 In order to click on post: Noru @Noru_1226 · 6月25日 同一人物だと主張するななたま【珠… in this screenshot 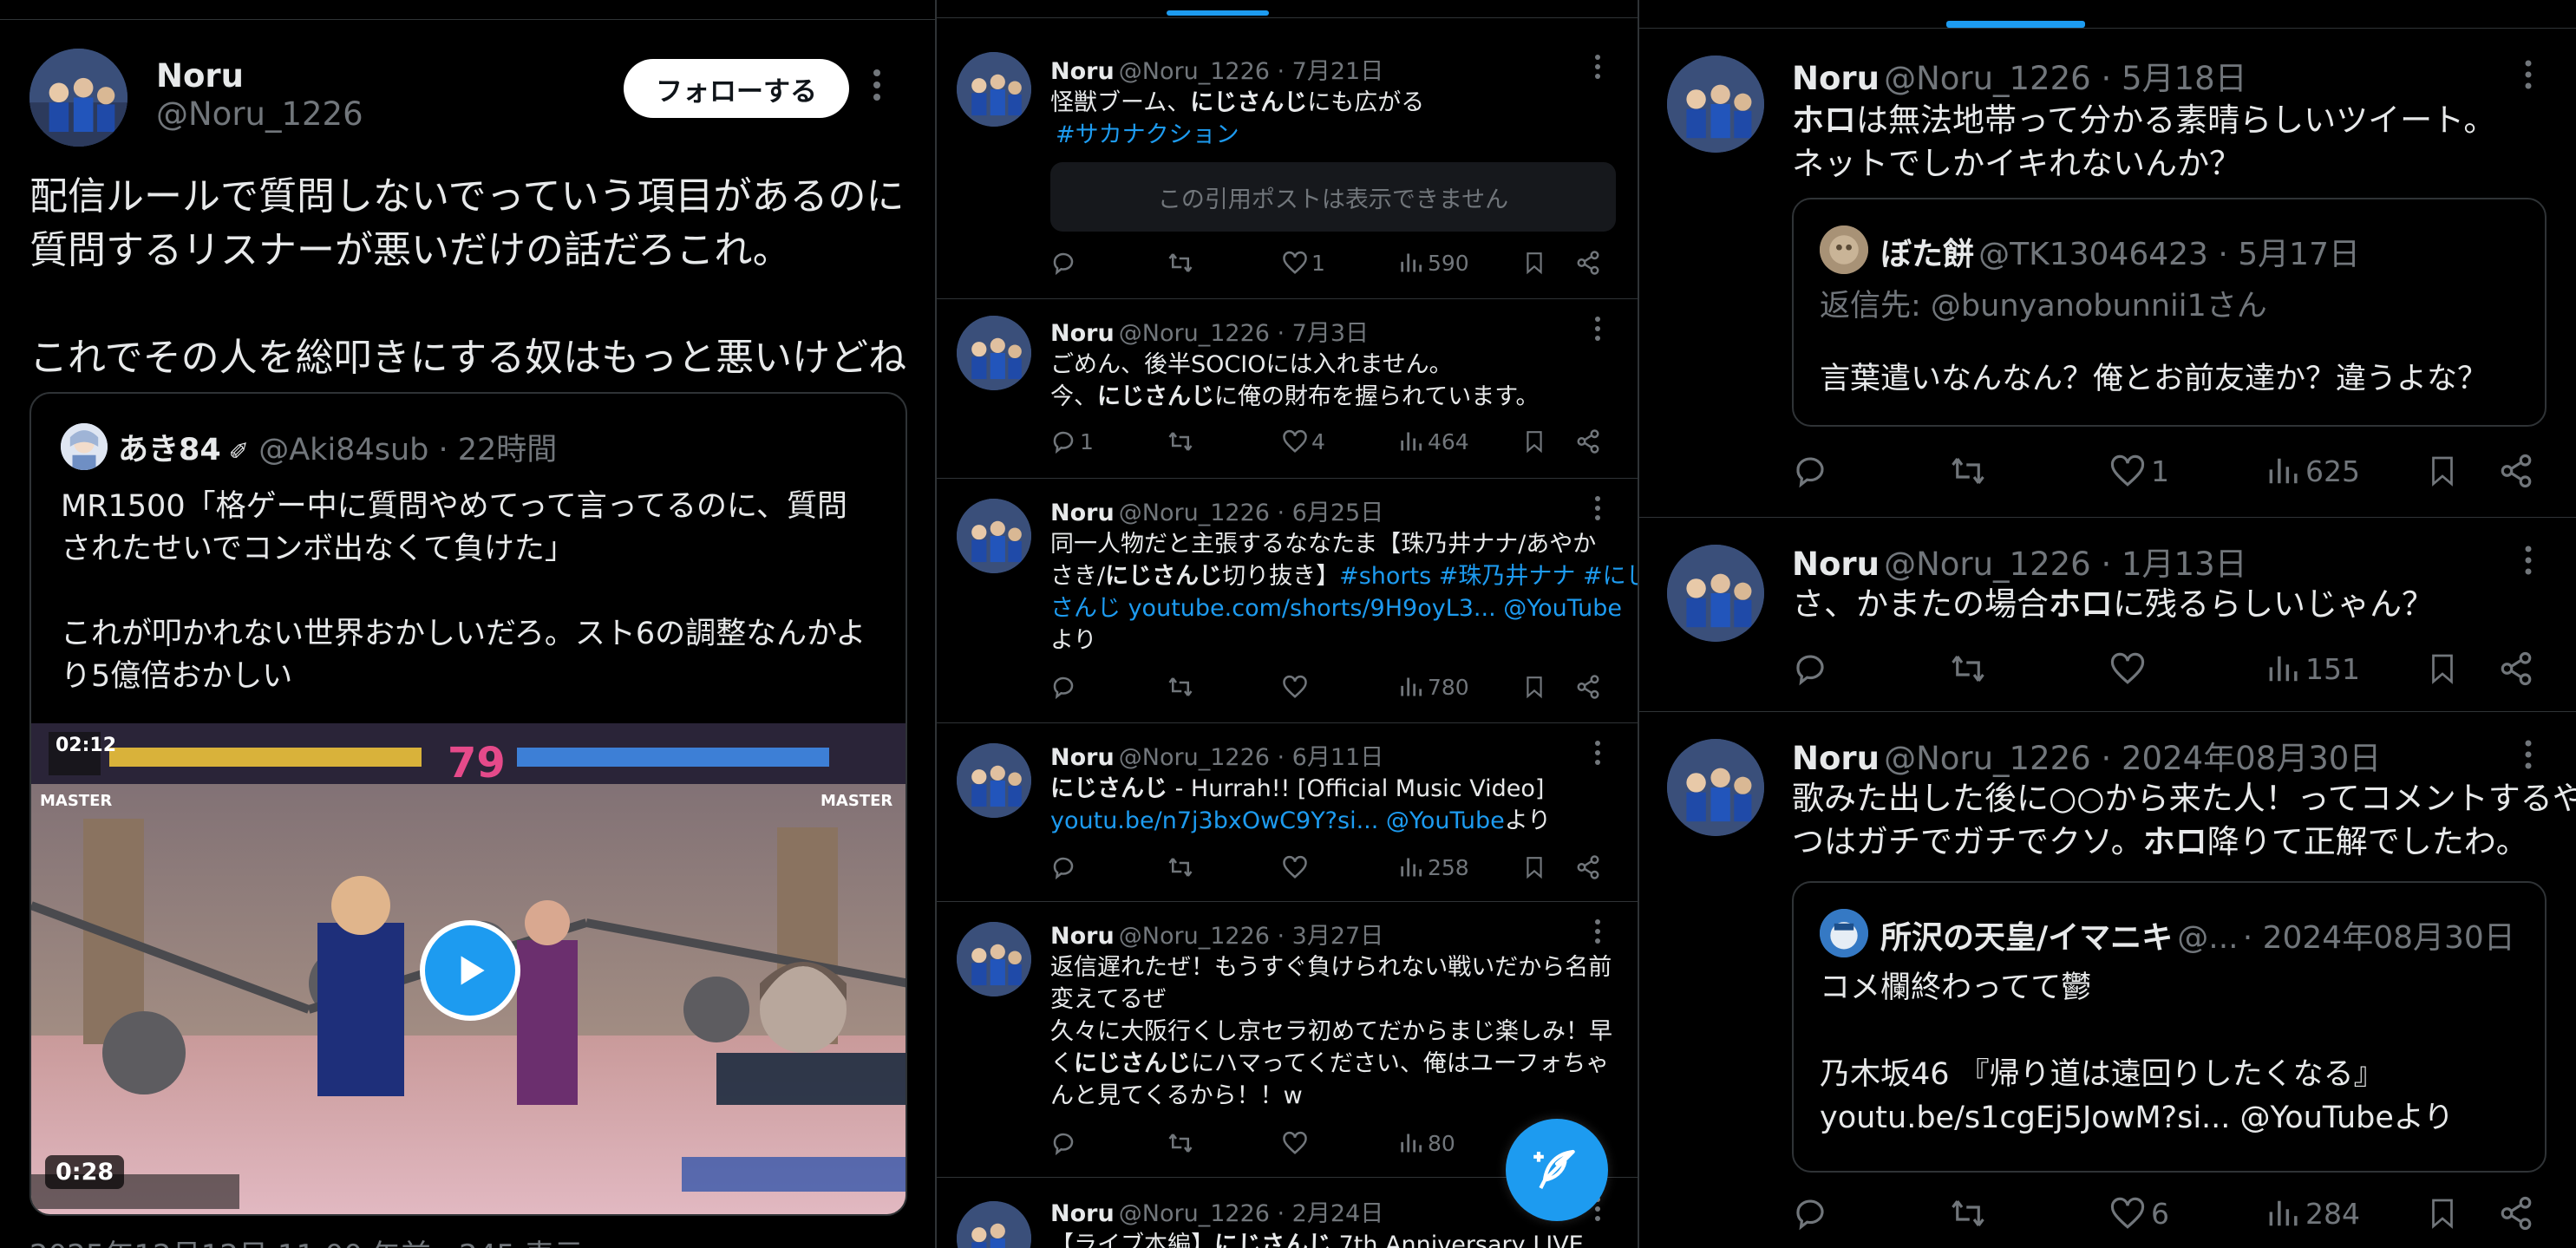, I will do `click(1287, 600)`.